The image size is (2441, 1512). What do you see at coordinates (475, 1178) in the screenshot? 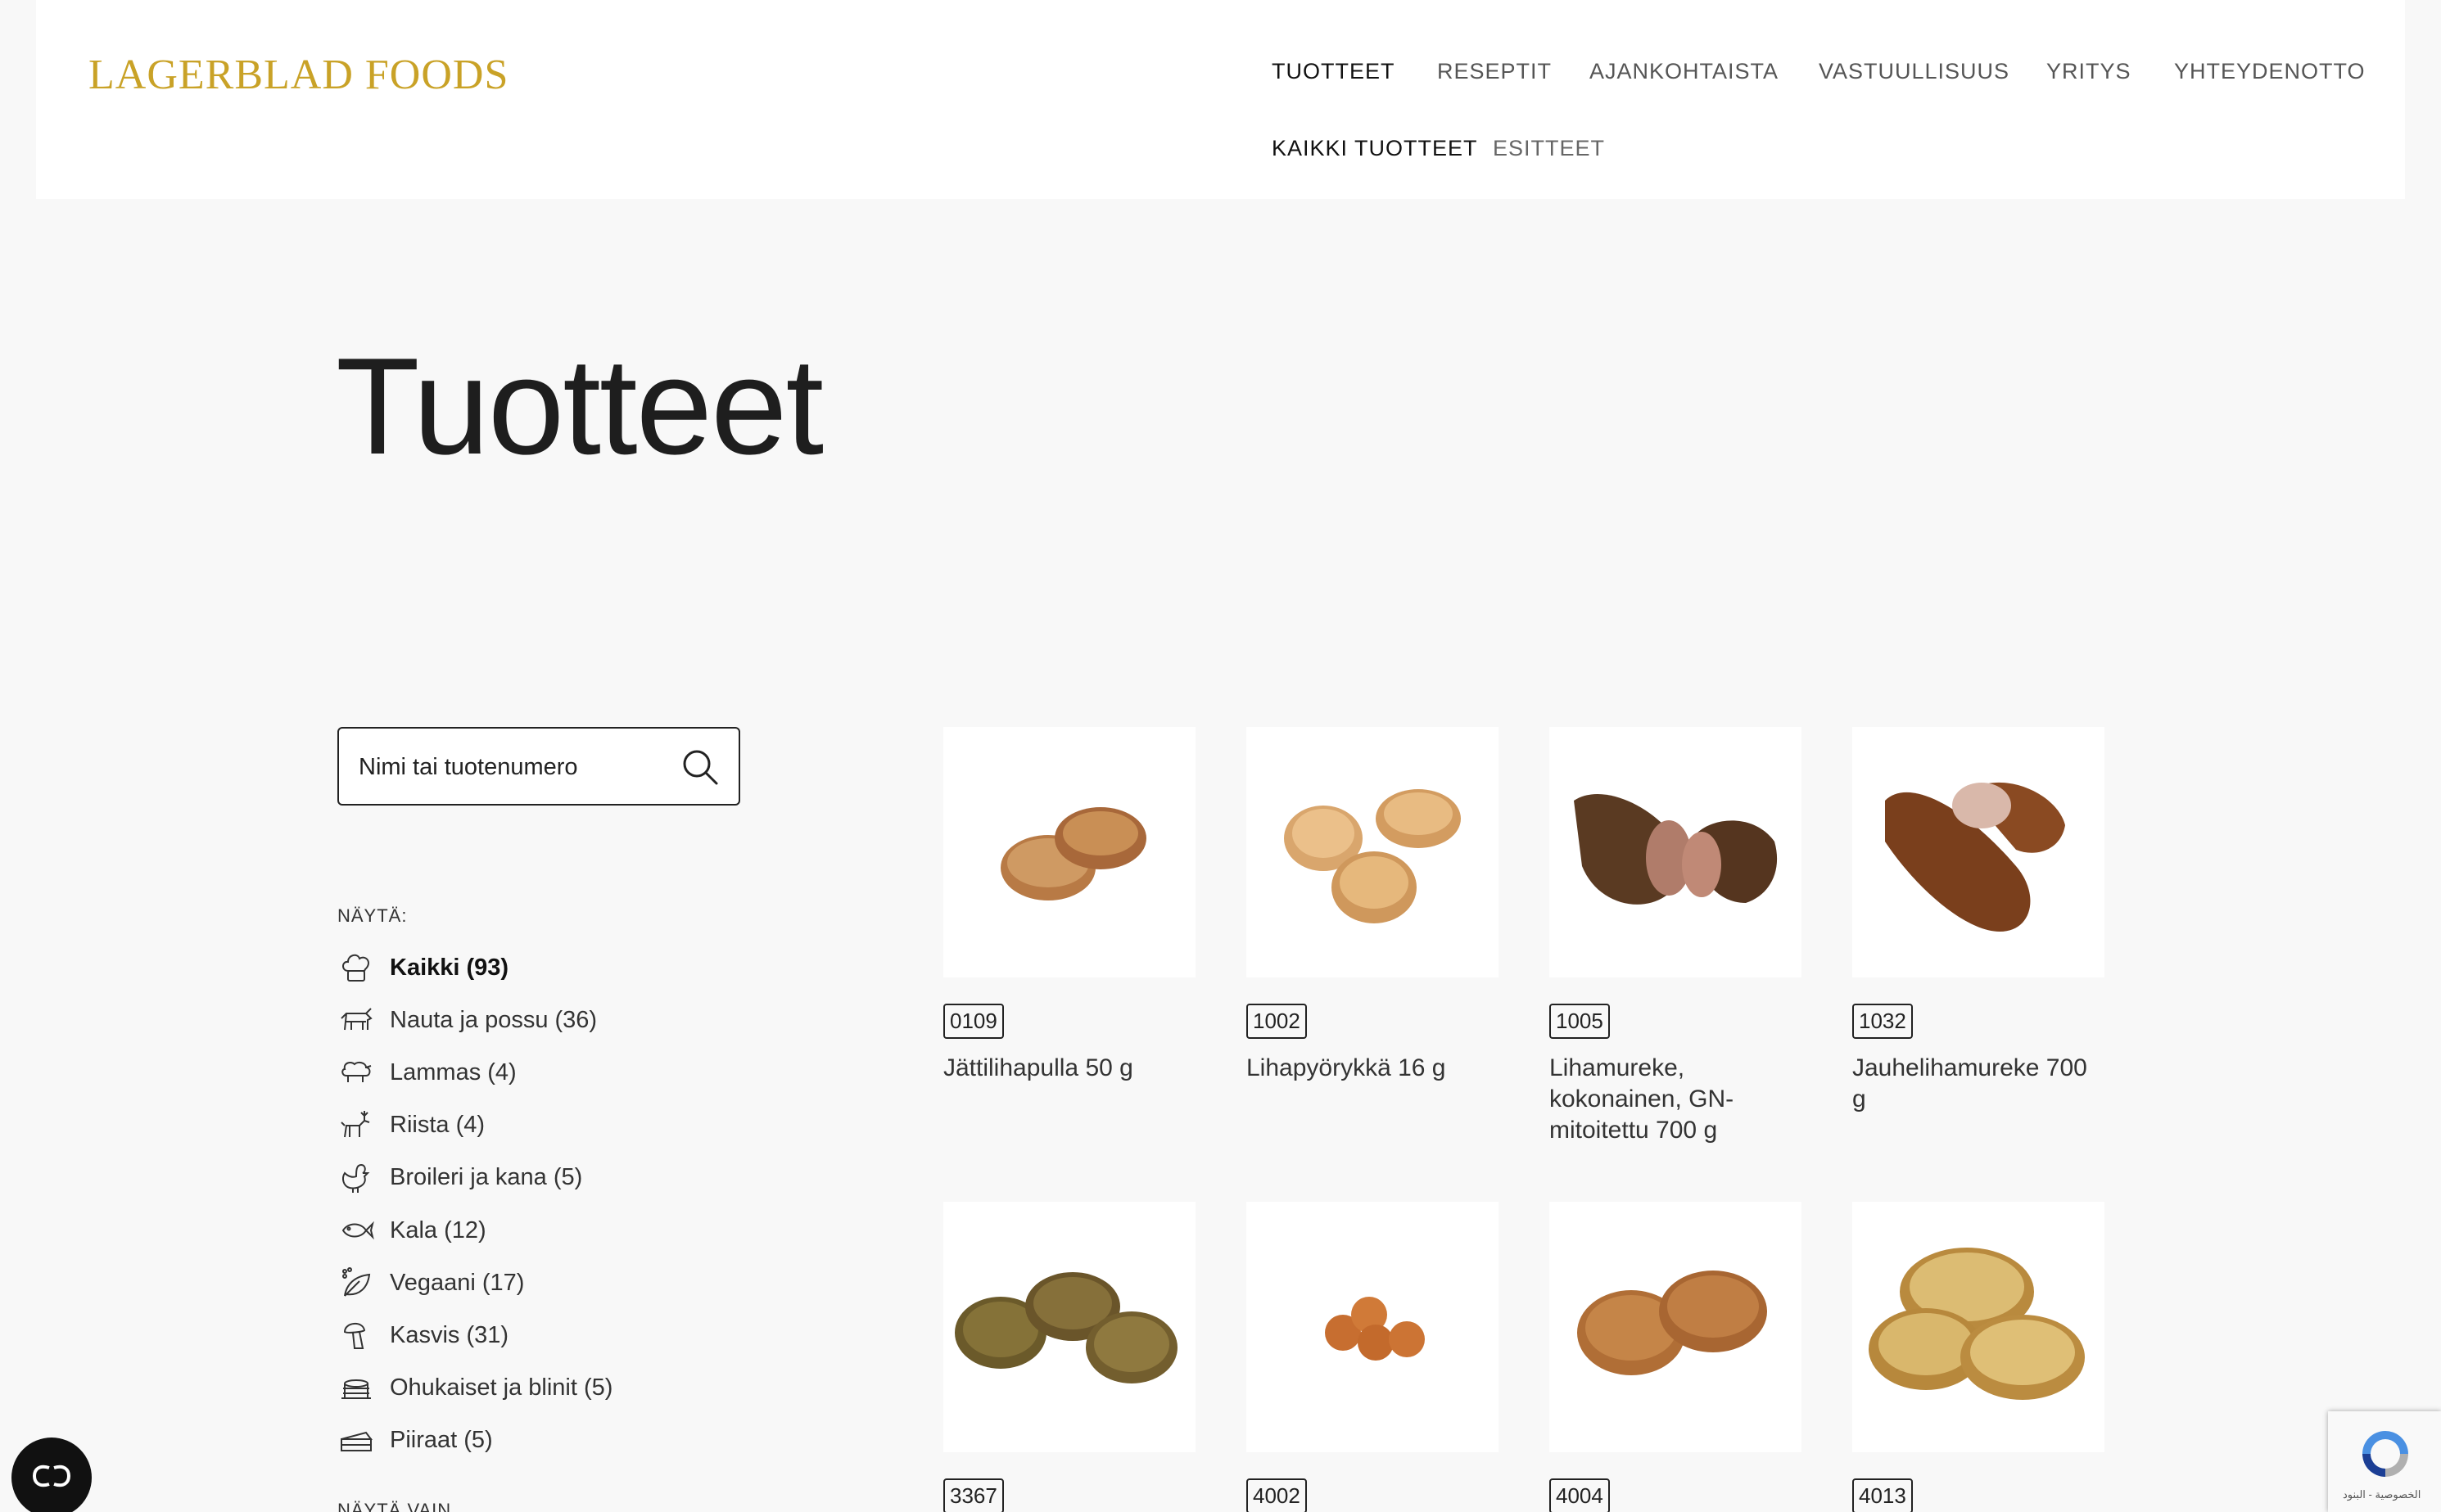
I see `filter-broileri-ja-kana: Broileri ja kana (5)` at bounding box center [475, 1178].